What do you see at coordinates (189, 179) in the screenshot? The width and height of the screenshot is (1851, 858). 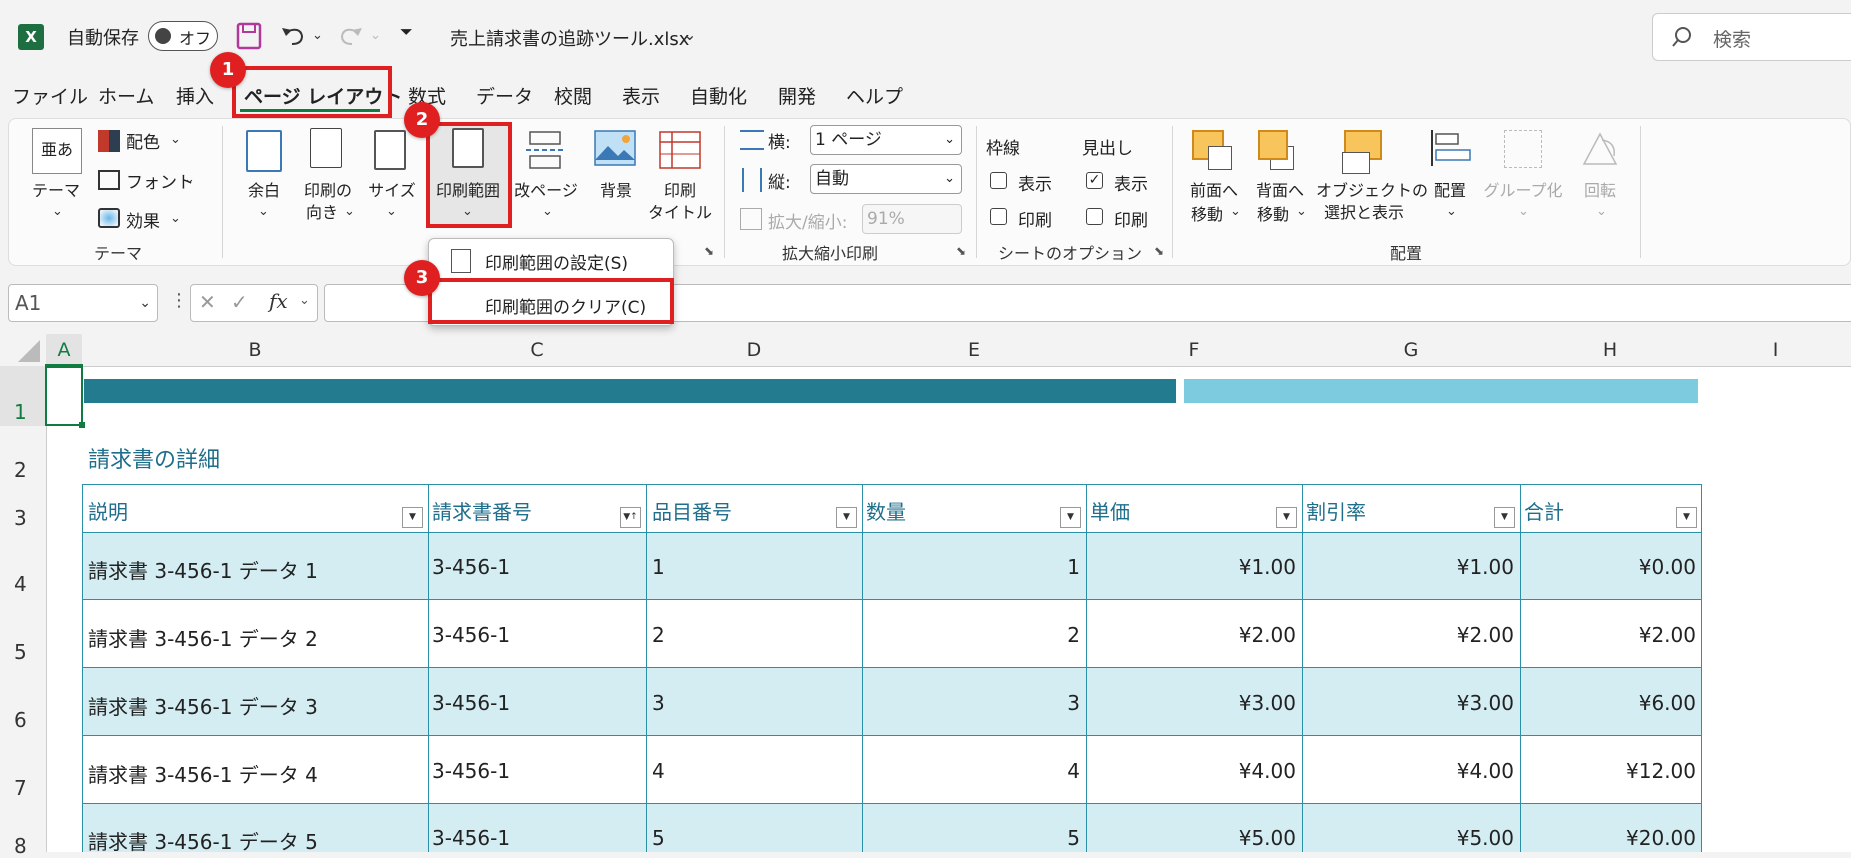 I see `fonts-dropdown-icon: ⌄` at bounding box center [189, 179].